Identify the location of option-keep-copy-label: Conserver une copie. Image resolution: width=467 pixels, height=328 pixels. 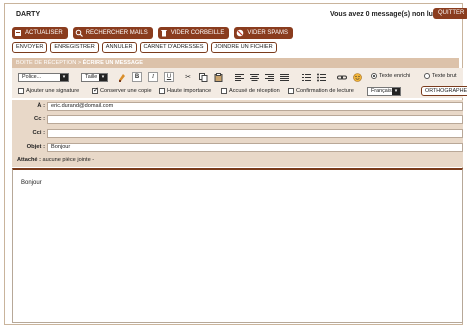
(126, 91).